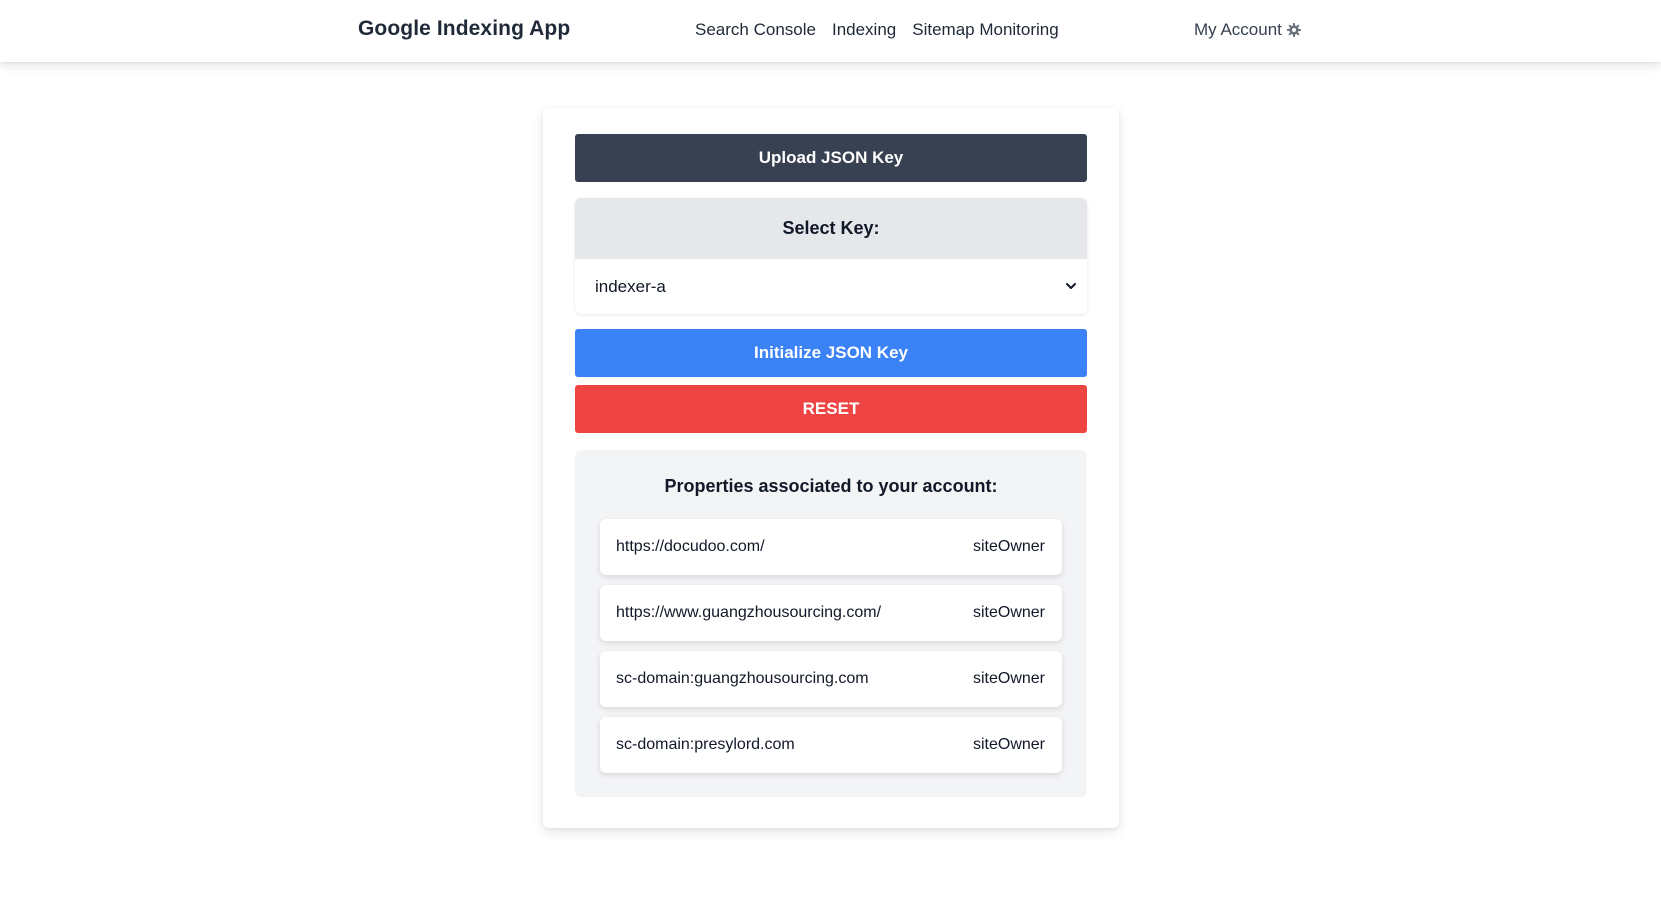 Image resolution: width=1661 pixels, height=914 pixels. I want to click on select-key-panel: Select Key: indexer-a, so click(831, 256).